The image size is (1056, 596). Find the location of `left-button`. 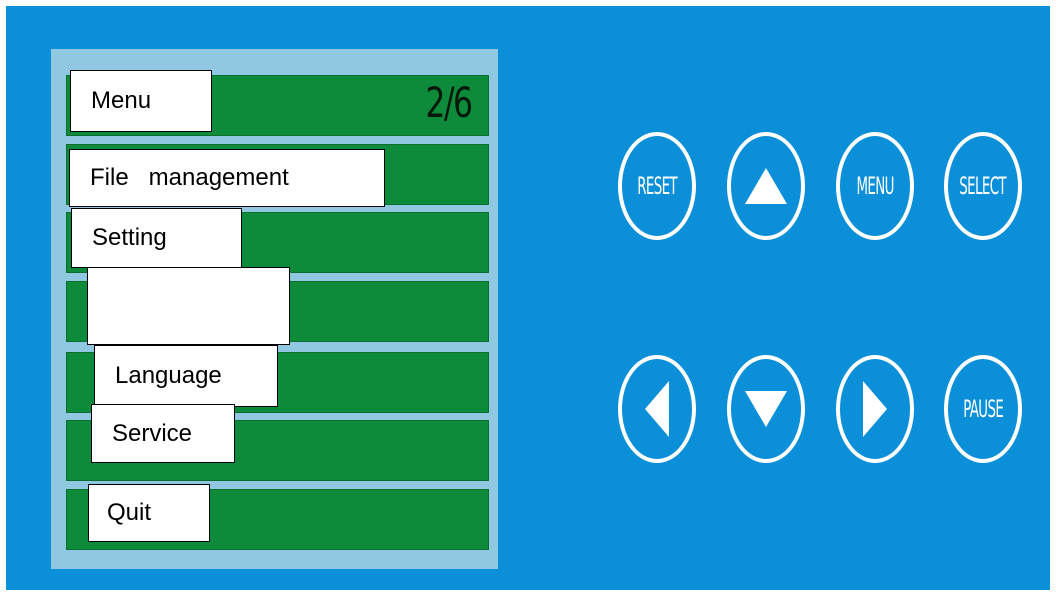

left-button is located at coordinates (657, 409).